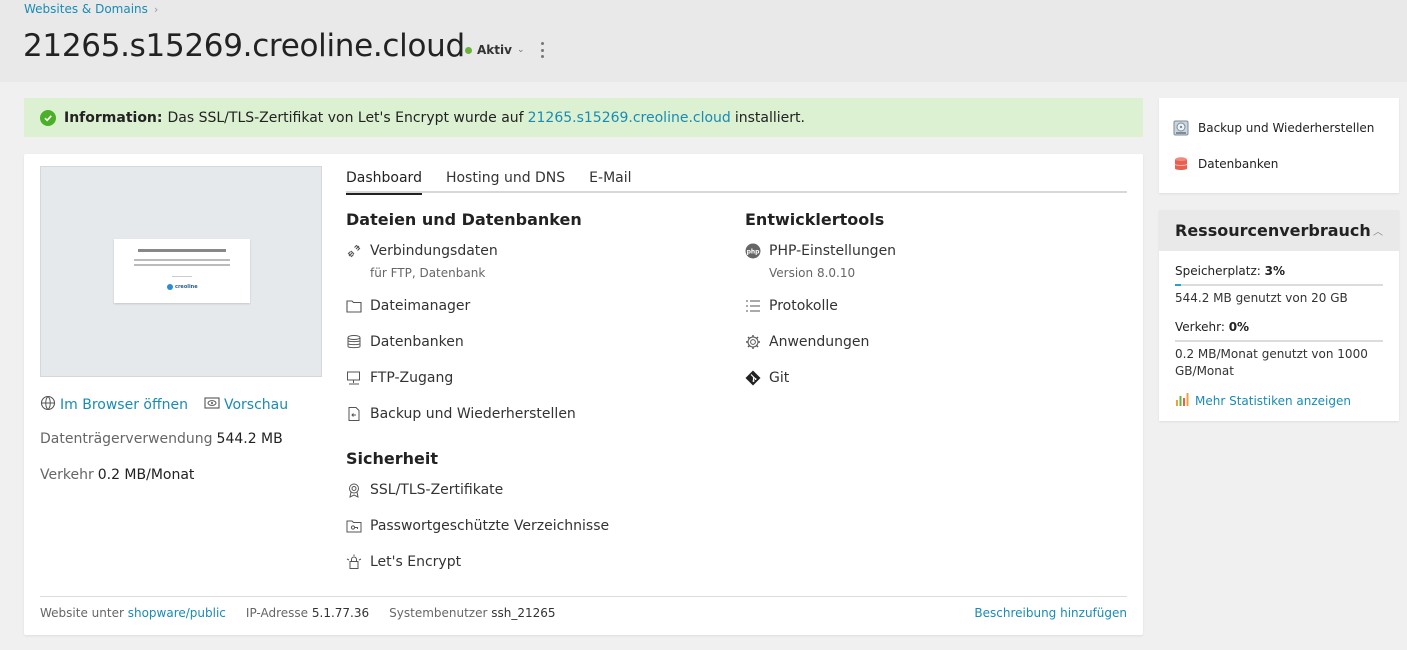  Describe the element at coordinates (505, 181) in the screenshot. I see `tab-hosting-dns: Hosting und DNS` at that location.